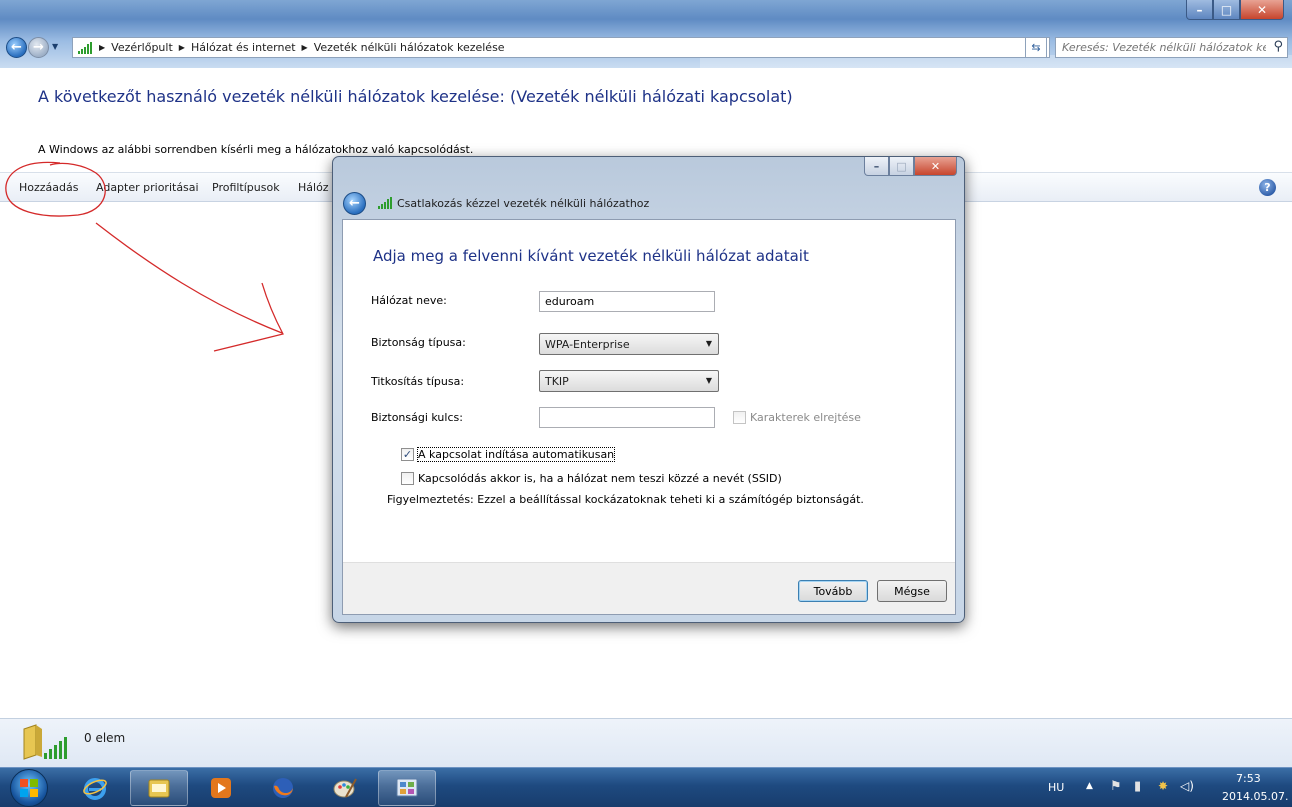 The width and height of the screenshot is (1292, 807). I want to click on network-center-button: Hálóz, so click(313, 187).